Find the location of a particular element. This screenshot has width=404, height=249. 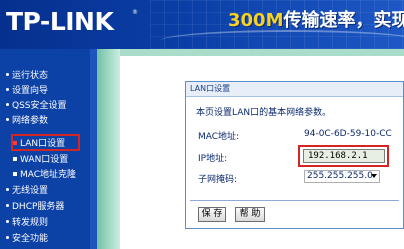

sidebar-item-mac-clone: MAC地址克隆 is located at coordinates (44, 173).